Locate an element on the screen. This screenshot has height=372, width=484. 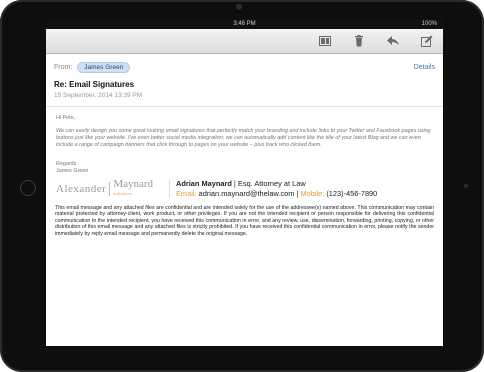
signature-mobile: (123)-456-7890 is located at coordinates (350, 193).